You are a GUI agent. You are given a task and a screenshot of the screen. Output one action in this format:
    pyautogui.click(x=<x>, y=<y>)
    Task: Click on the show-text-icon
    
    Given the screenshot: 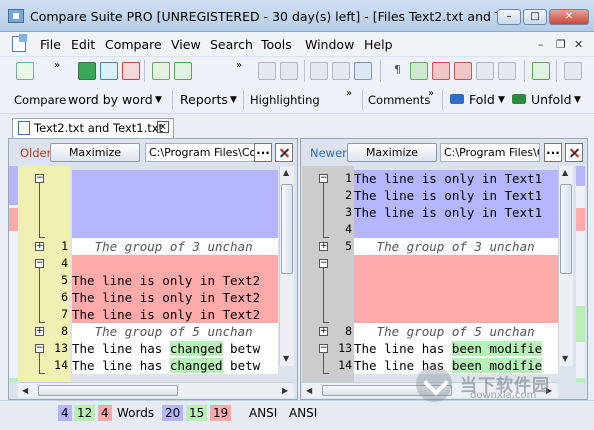 What is the action you would take?
    pyautogui.click(x=507, y=71)
    